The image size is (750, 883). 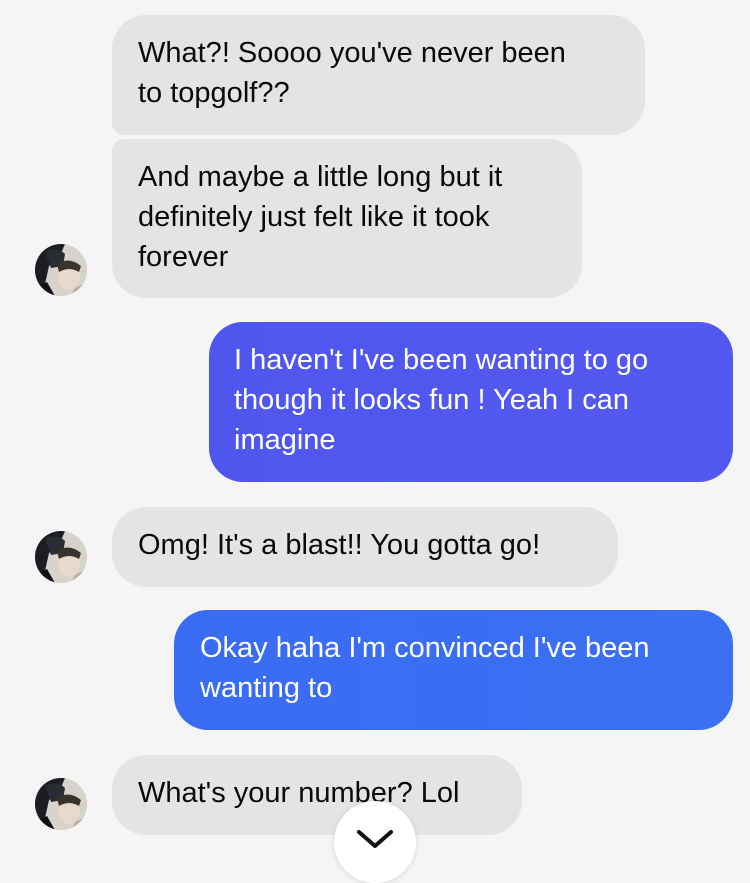 What do you see at coordinates (339, 545) in the screenshot?
I see `message-text-line: Omg! It's a blast!! You gotta go!` at bounding box center [339, 545].